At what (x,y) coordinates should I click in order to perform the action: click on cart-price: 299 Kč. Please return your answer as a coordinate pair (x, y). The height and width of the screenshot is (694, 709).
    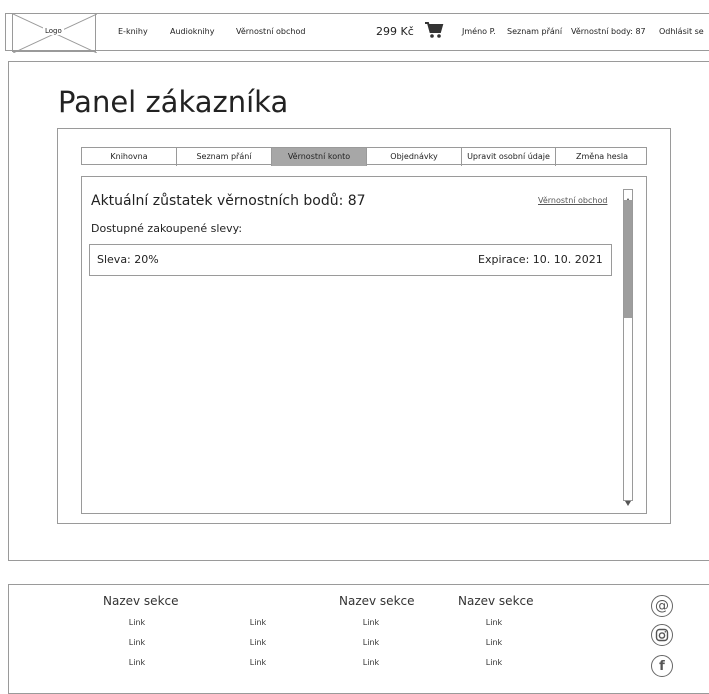
    Looking at the image, I should click on (395, 31).